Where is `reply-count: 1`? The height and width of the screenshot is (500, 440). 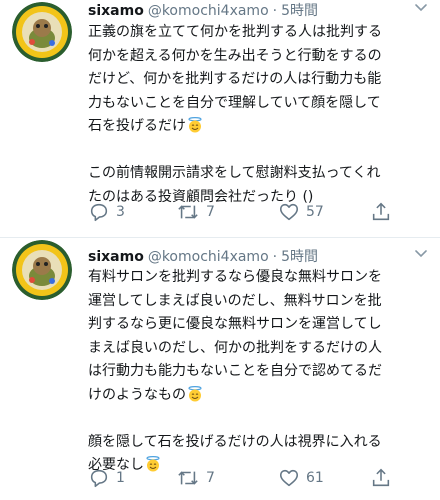 reply-count: 1 is located at coordinates (120, 478).